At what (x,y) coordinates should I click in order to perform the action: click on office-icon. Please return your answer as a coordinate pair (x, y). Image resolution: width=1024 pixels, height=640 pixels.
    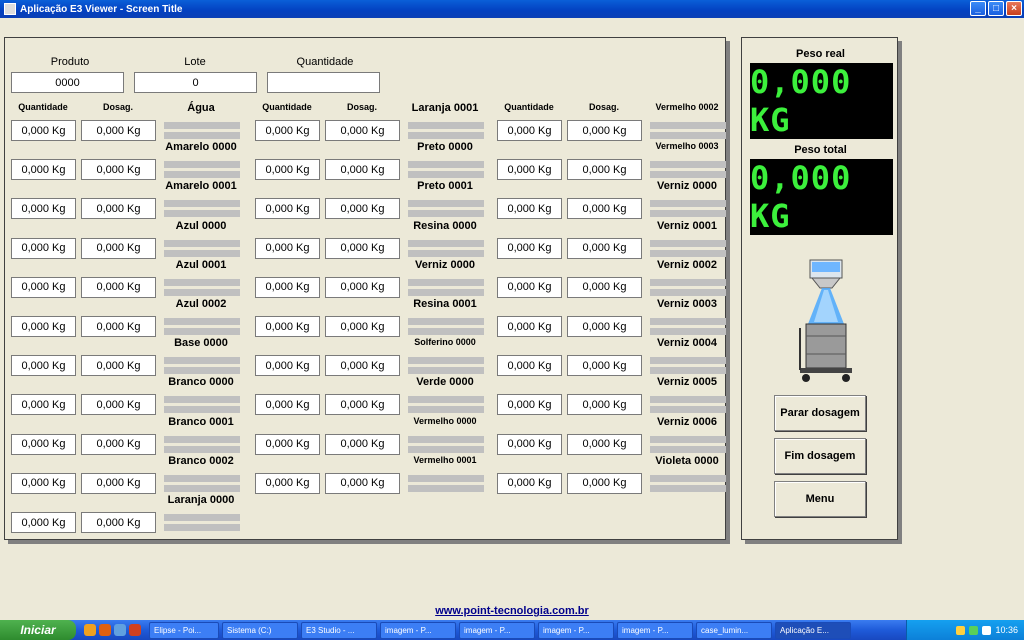
    Looking at the image, I should click on (105, 630).